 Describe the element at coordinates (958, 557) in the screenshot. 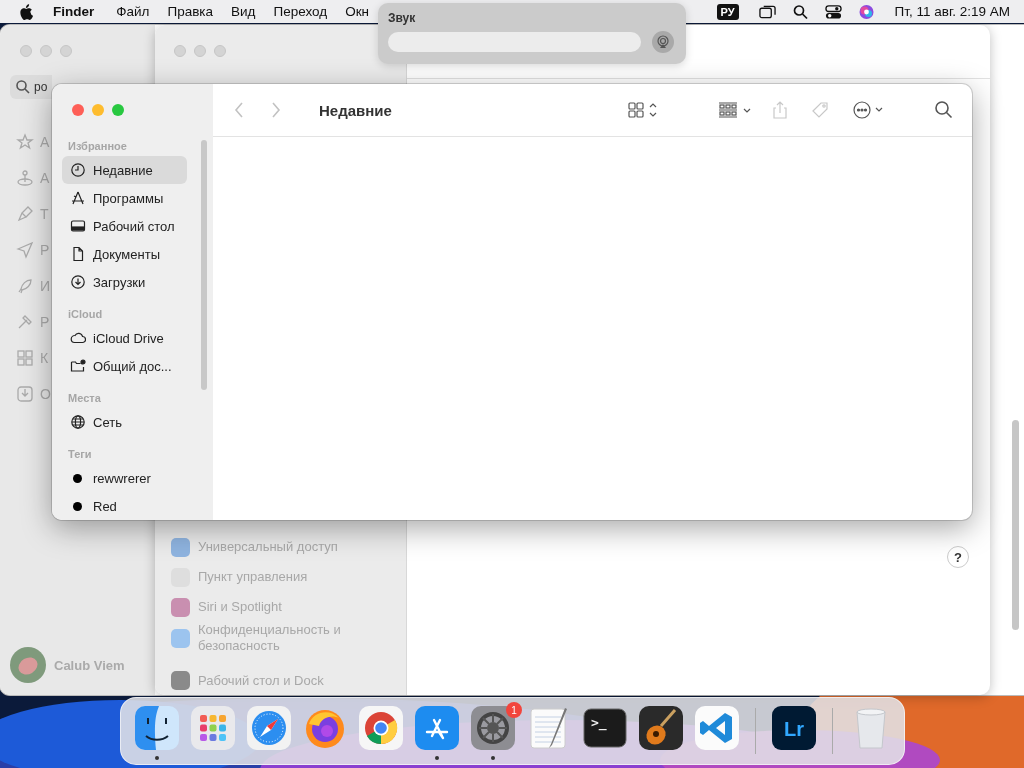

I see `help-button: ?` at that location.